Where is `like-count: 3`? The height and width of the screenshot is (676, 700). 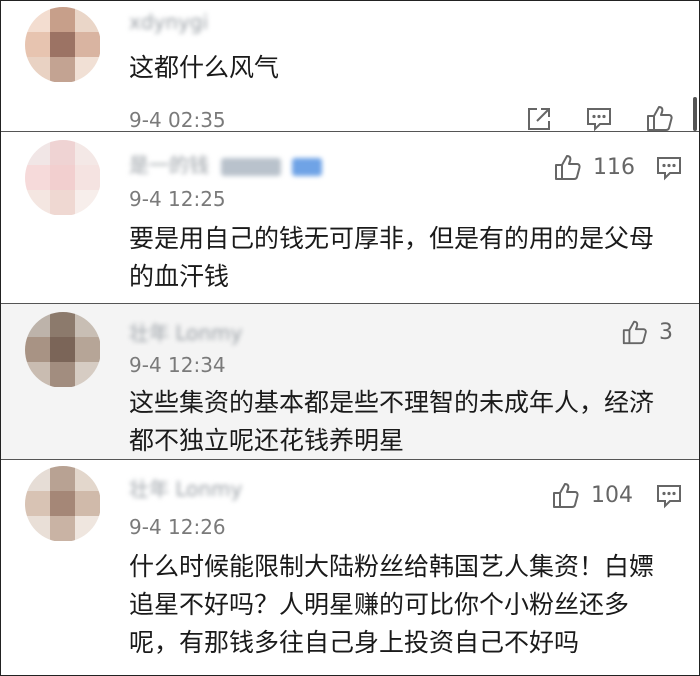 like-count: 3 is located at coordinates (666, 332).